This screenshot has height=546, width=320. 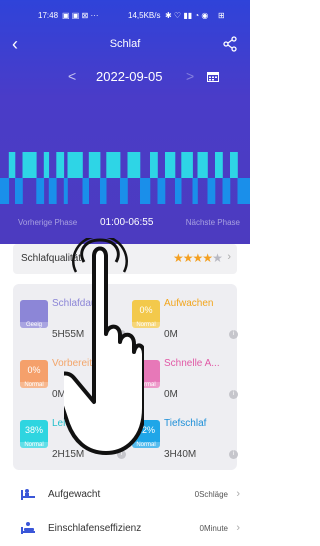 I want to click on list-item-sleep-efficiency: Einschlafenseffizienz 0Minute ›, so click(x=125, y=529).